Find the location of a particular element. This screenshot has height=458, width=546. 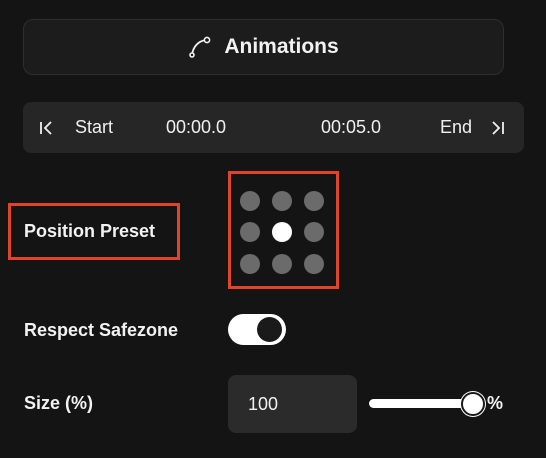

respect-safezone-toggle is located at coordinates (257, 329).